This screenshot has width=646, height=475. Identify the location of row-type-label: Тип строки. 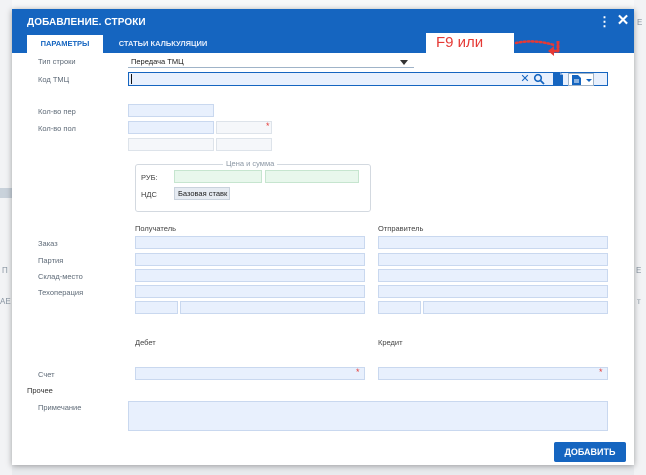
(57, 61).